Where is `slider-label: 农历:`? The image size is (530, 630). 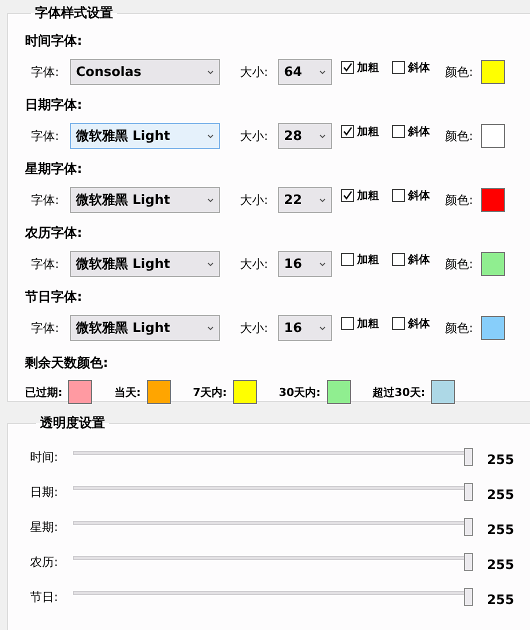
slider-label: 农历: is located at coordinates (45, 562).